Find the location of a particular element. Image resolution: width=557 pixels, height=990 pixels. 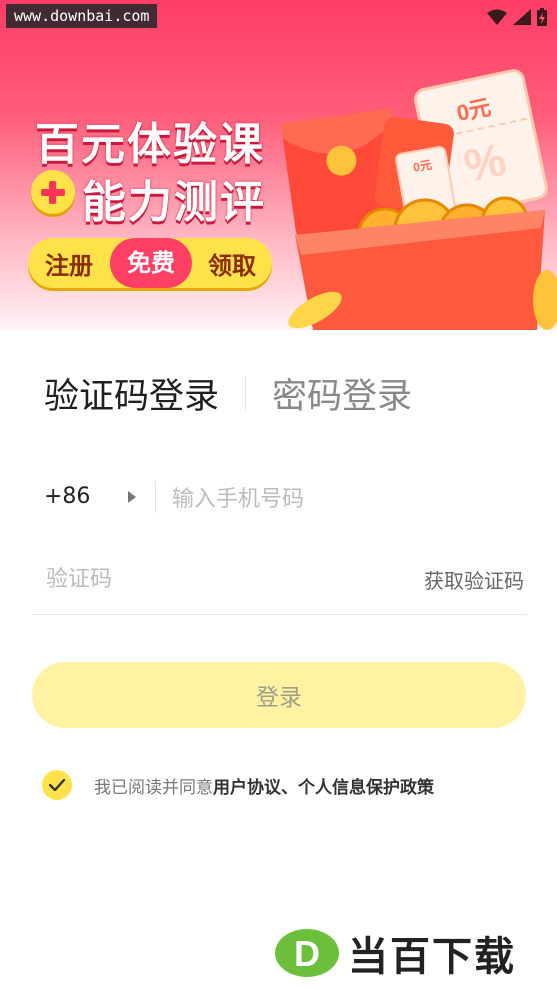

login-button: 登录 is located at coordinates (279, 695).